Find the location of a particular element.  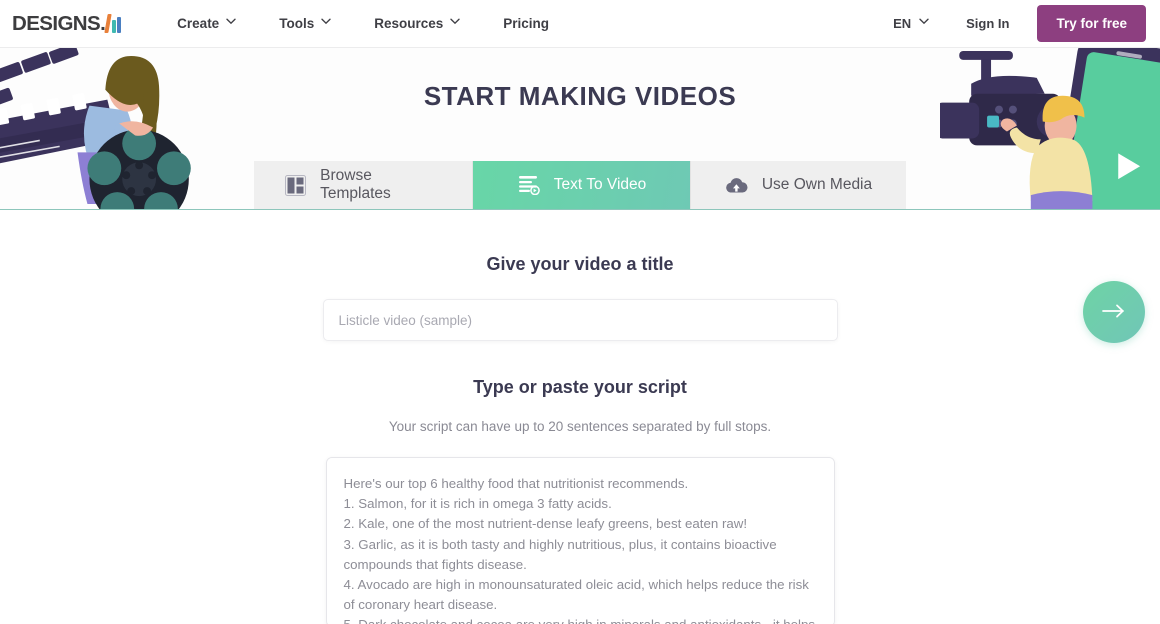

main-nav: Create Tools Resources Pricing is located at coordinates (363, 23).